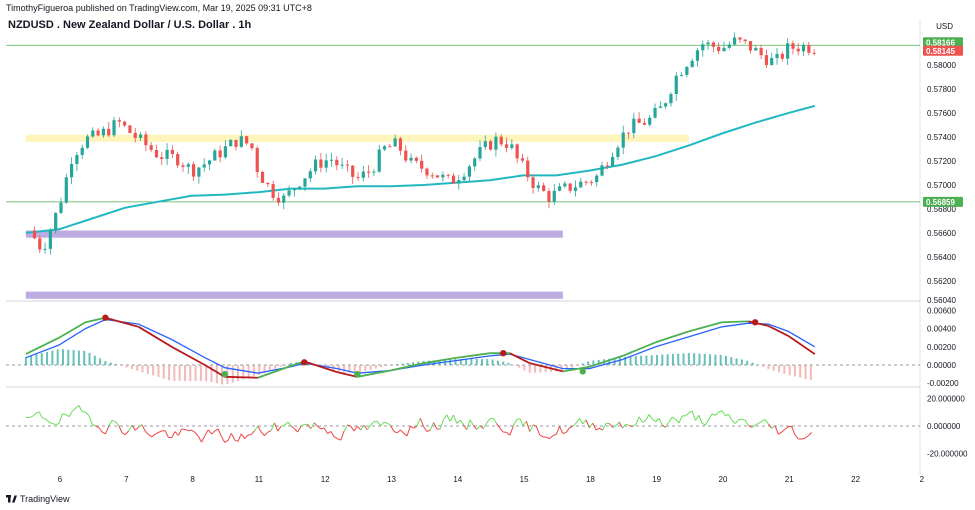 This screenshot has height=510, width=975. What do you see at coordinates (943, 383) in the screenshot?
I see `macd-tick-label: -0.00200` at bounding box center [943, 383].